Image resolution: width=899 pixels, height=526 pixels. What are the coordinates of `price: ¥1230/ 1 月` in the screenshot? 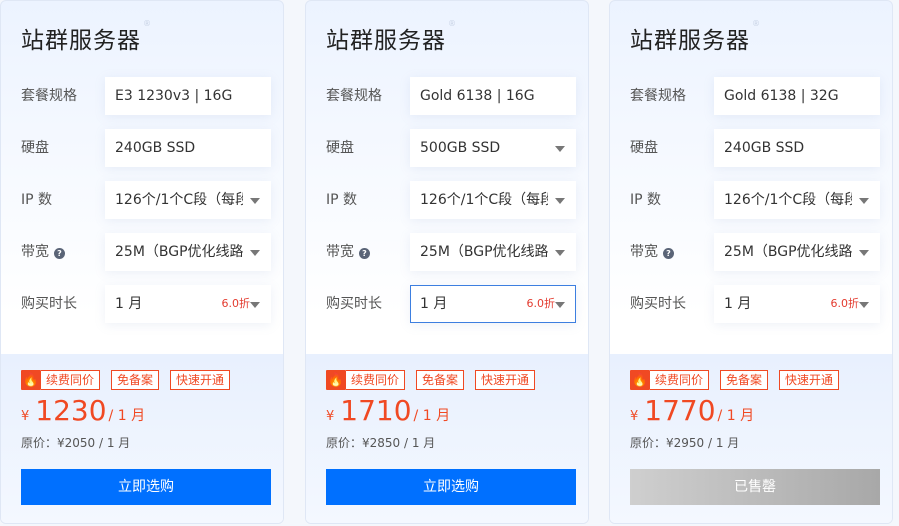 It's located at (83, 410).